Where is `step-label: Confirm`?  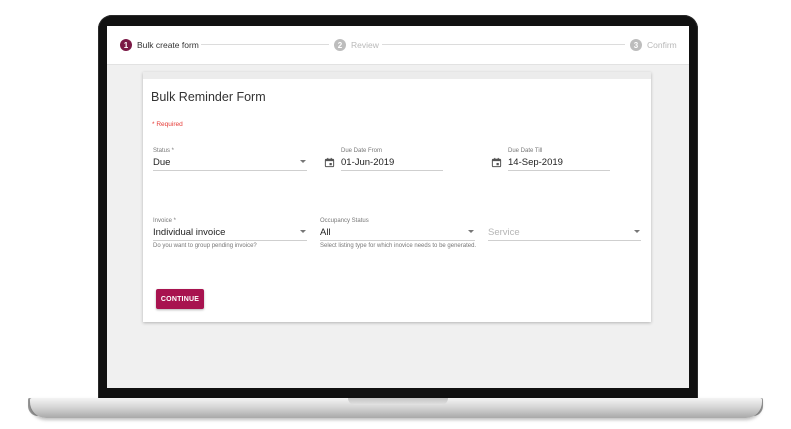
step-label: Confirm is located at coordinates (662, 45).